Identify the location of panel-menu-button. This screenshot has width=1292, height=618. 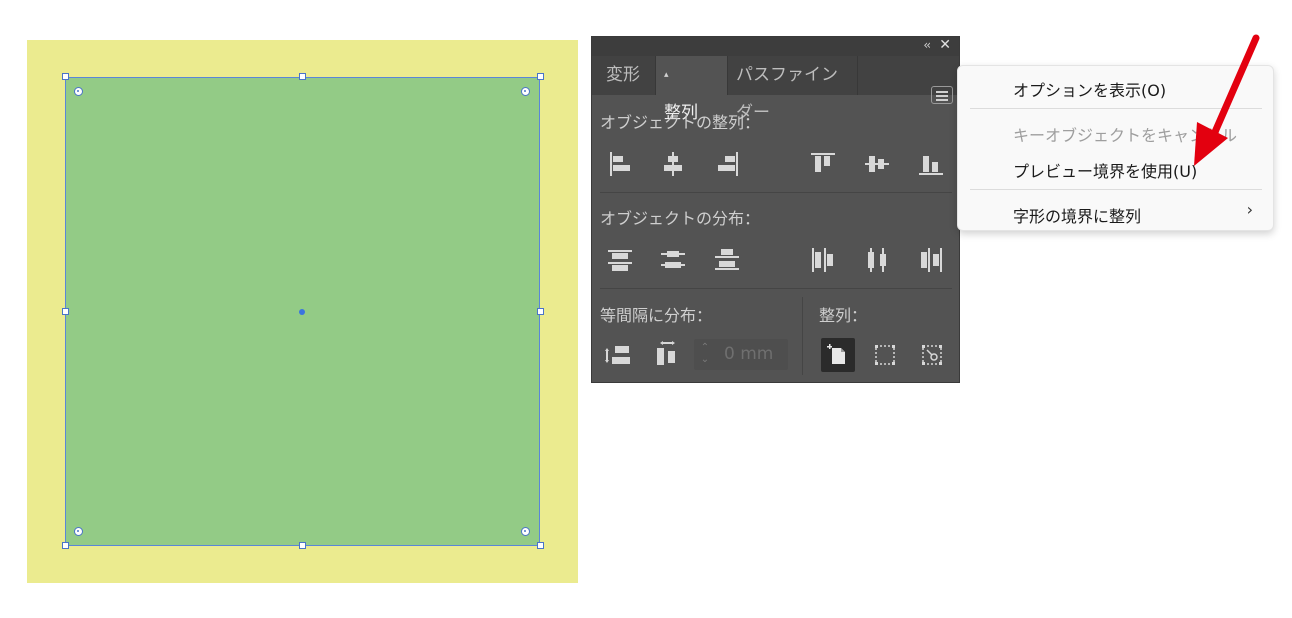
(942, 95).